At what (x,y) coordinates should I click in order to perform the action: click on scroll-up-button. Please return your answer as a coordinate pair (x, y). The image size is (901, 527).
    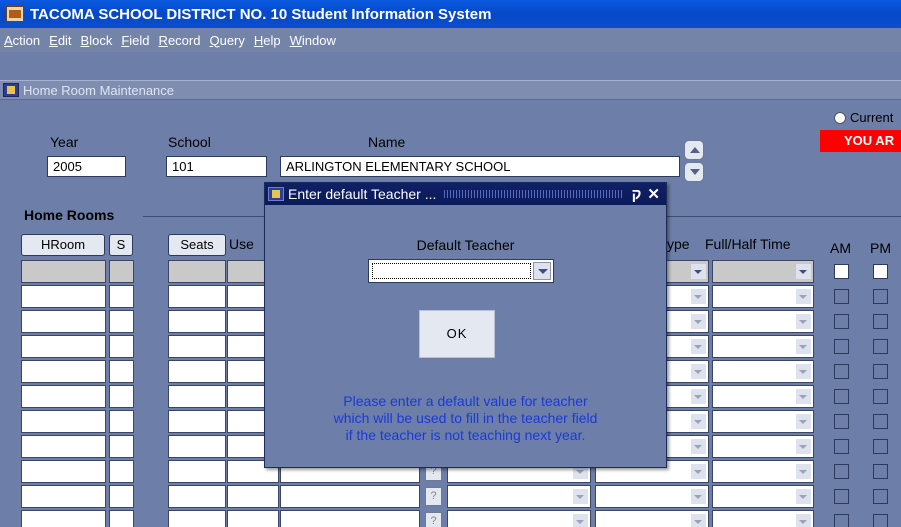
    Looking at the image, I should click on (694, 150).